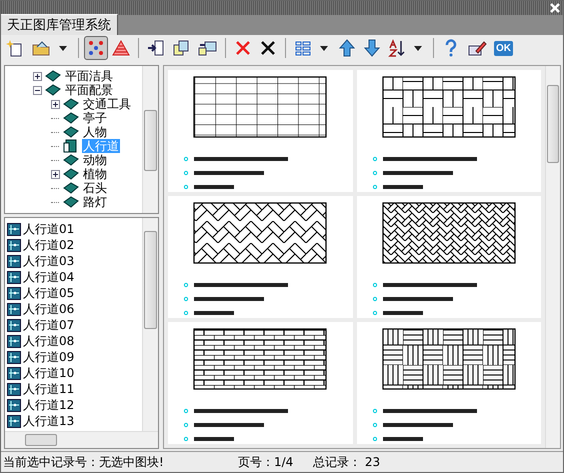 The height and width of the screenshot is (473, 564). I want to click on list-item: 人行道07, so click(73, 325).